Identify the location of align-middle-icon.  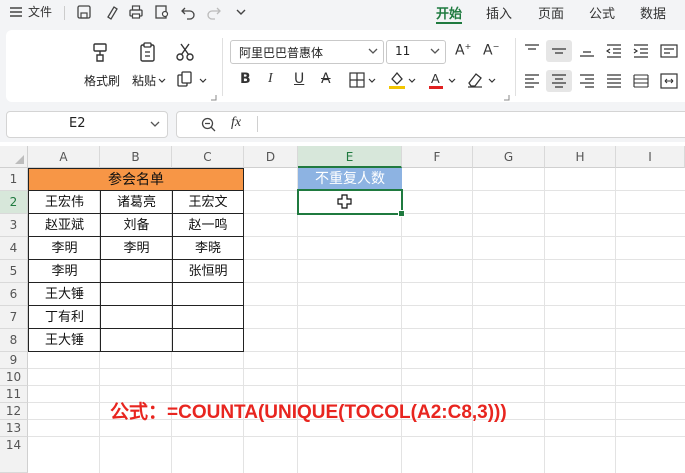
(559, 51).